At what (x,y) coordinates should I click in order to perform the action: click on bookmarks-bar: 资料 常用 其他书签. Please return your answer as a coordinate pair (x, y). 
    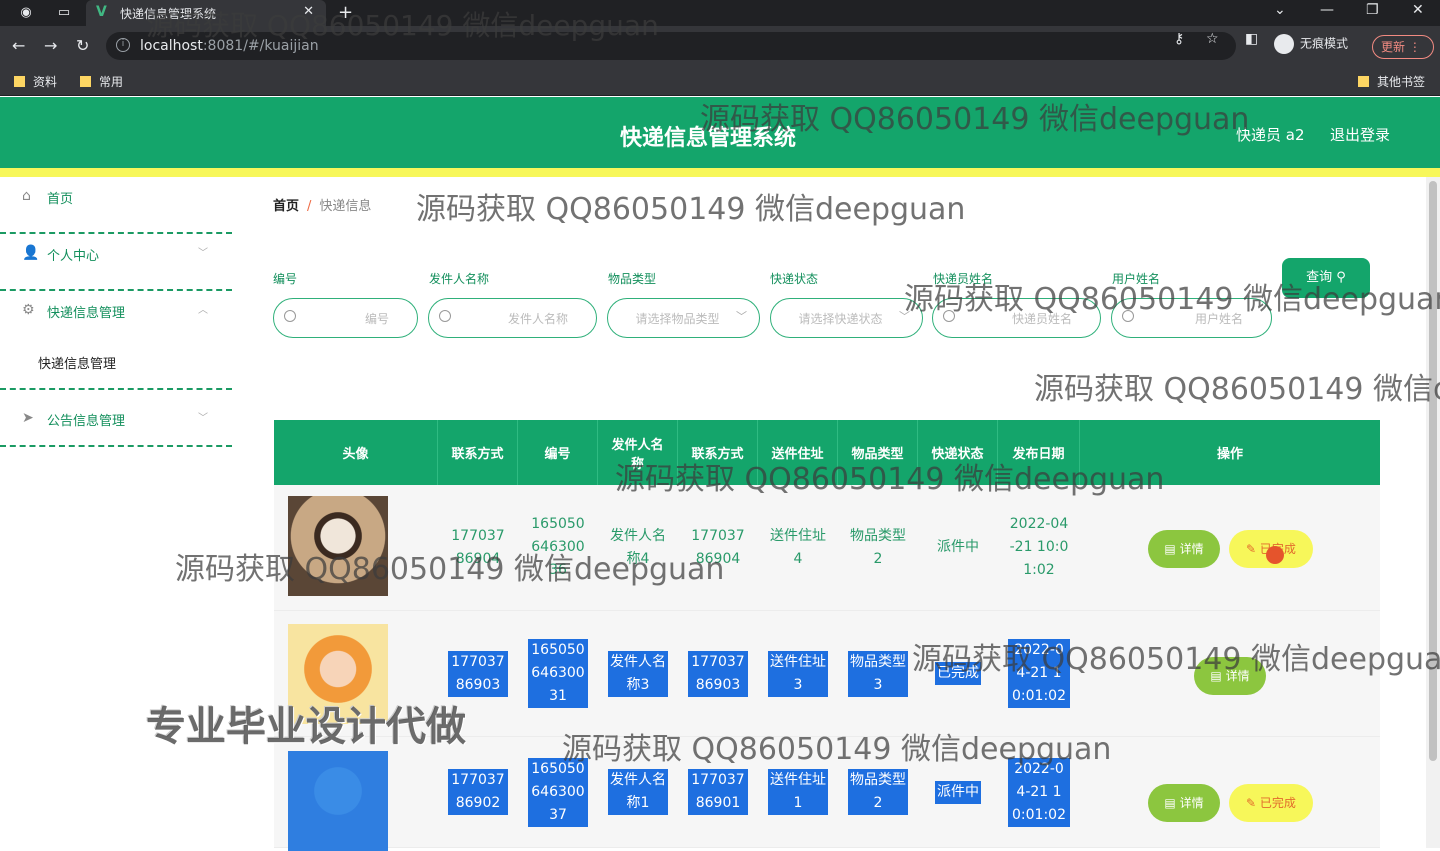
    Looking at the image, I should click on (720, 81).